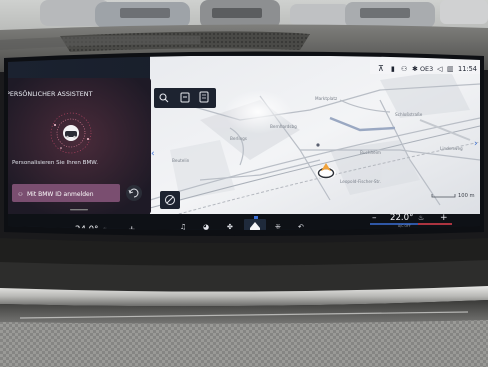 The width and height of the screenshot is (488, 367). Describe the element at coordinates (256, 217) in the screenshot. I see `home-indicator` at that location.